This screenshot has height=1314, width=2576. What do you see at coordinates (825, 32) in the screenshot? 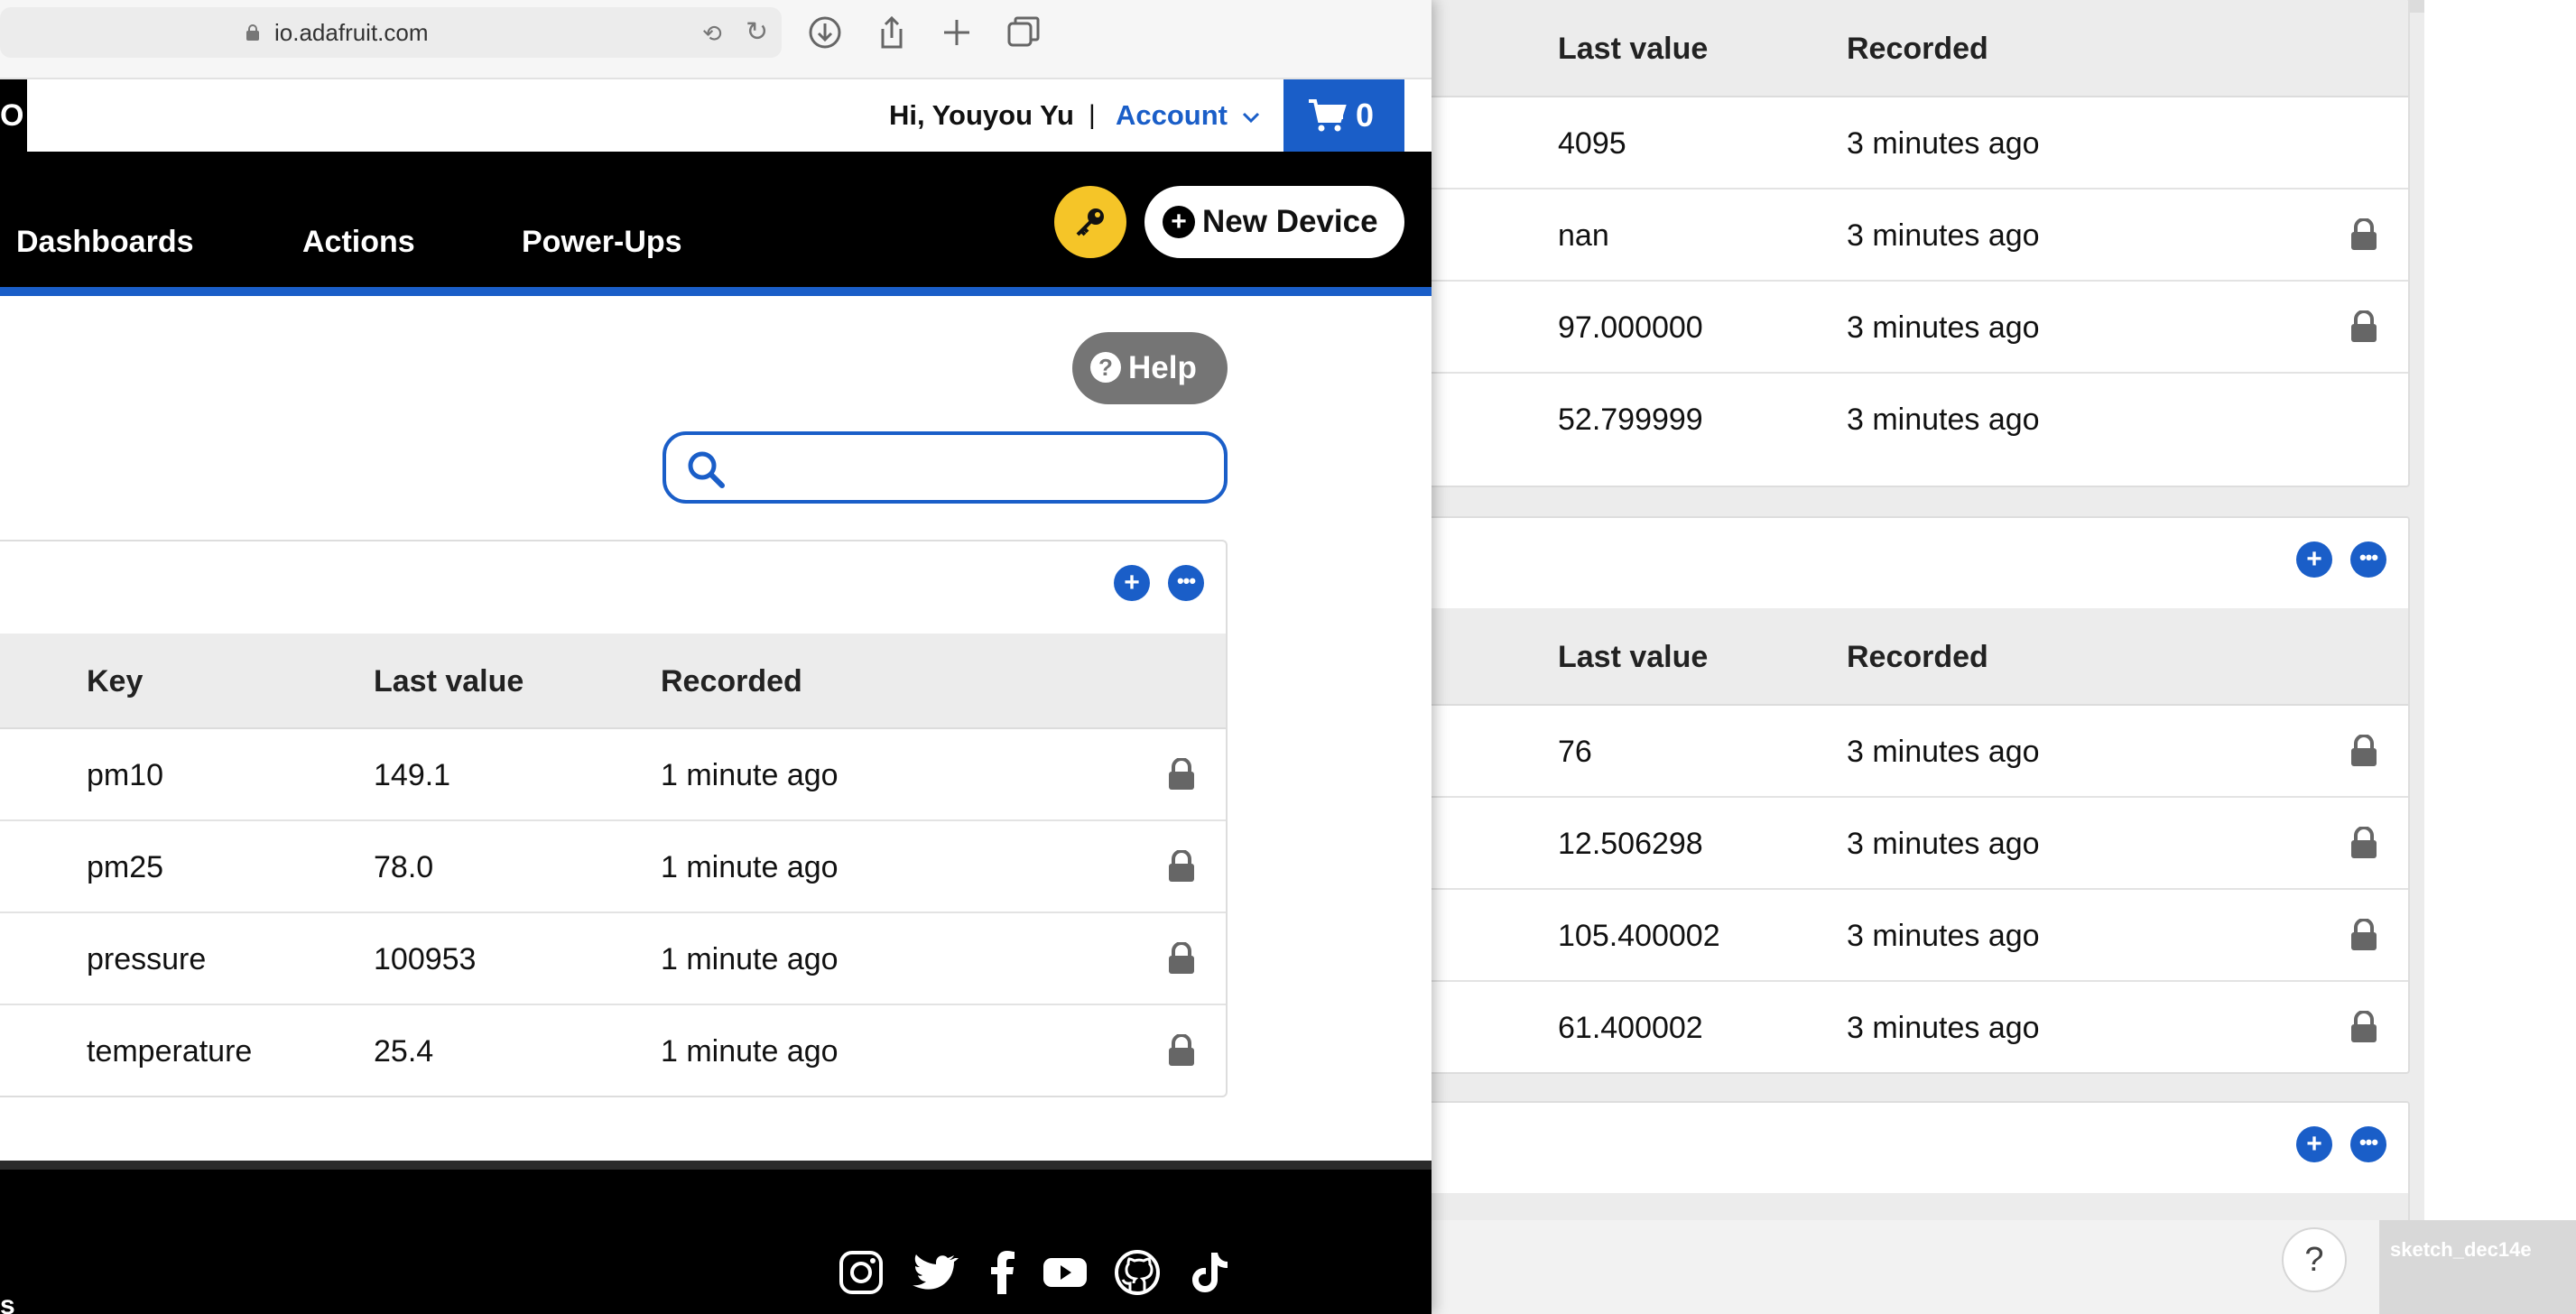
I see `downloads-icon` at bounding box center [825, 32].